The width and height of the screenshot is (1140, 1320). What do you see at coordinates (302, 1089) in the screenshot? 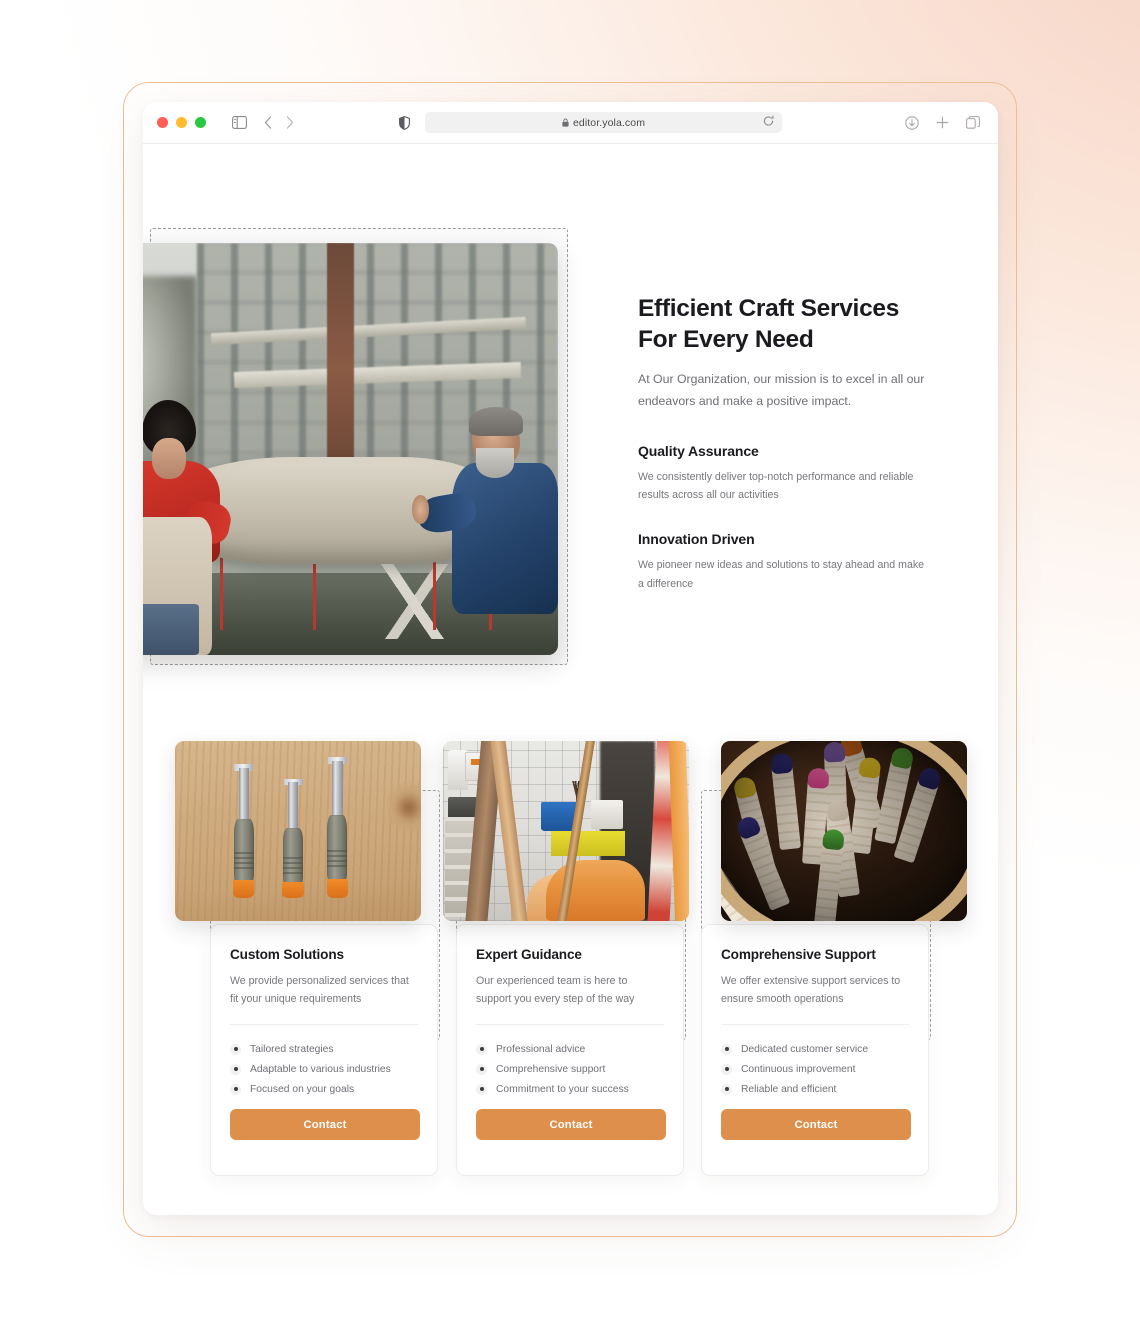
I see `bullet-label: Focused on your goals` at bounding box center [302, 1089].